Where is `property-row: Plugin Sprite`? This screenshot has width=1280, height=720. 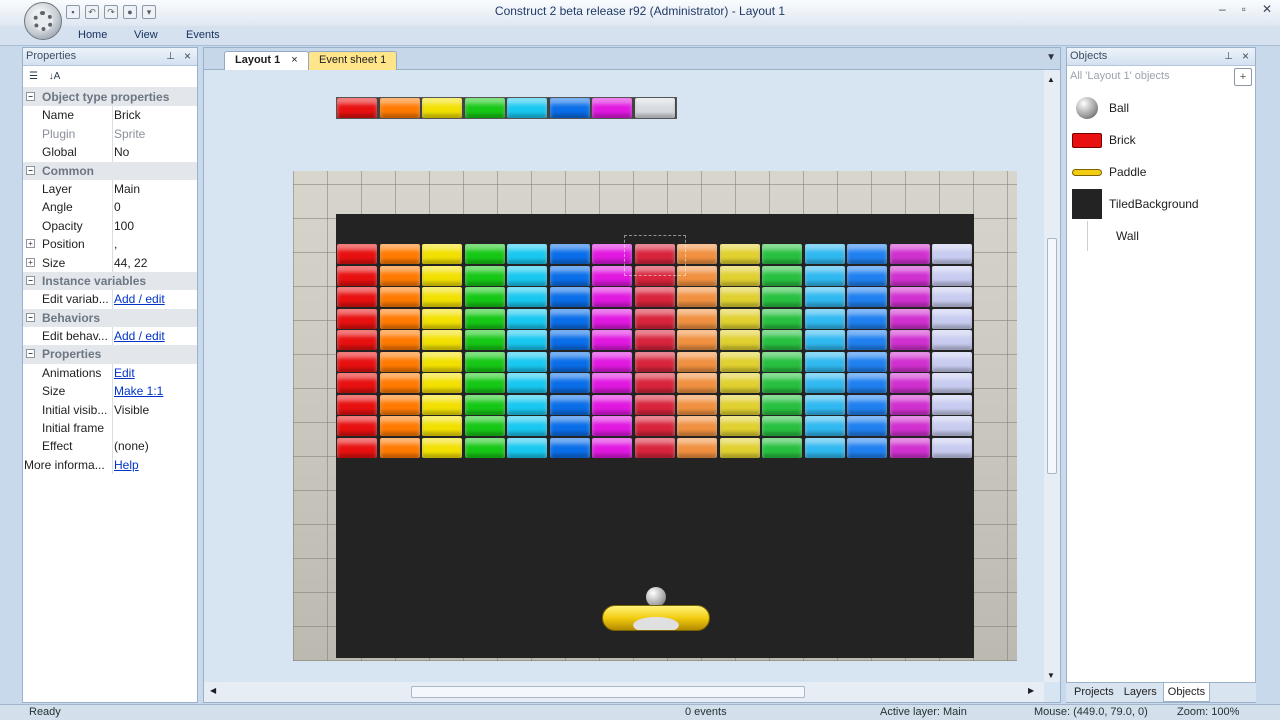 property-row: Plugin Sprite is located at coordinates (110, 134).